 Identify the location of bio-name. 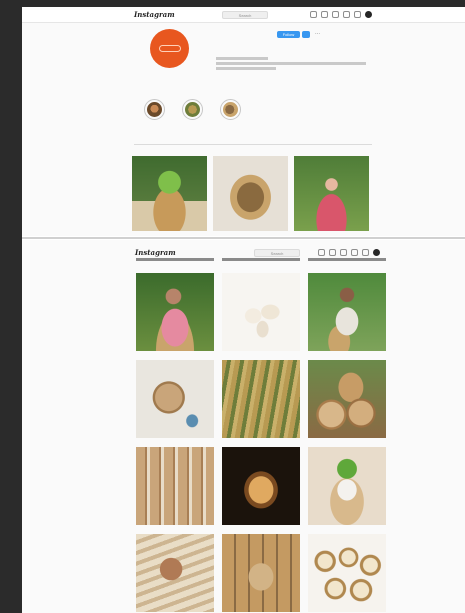
(242, 58).